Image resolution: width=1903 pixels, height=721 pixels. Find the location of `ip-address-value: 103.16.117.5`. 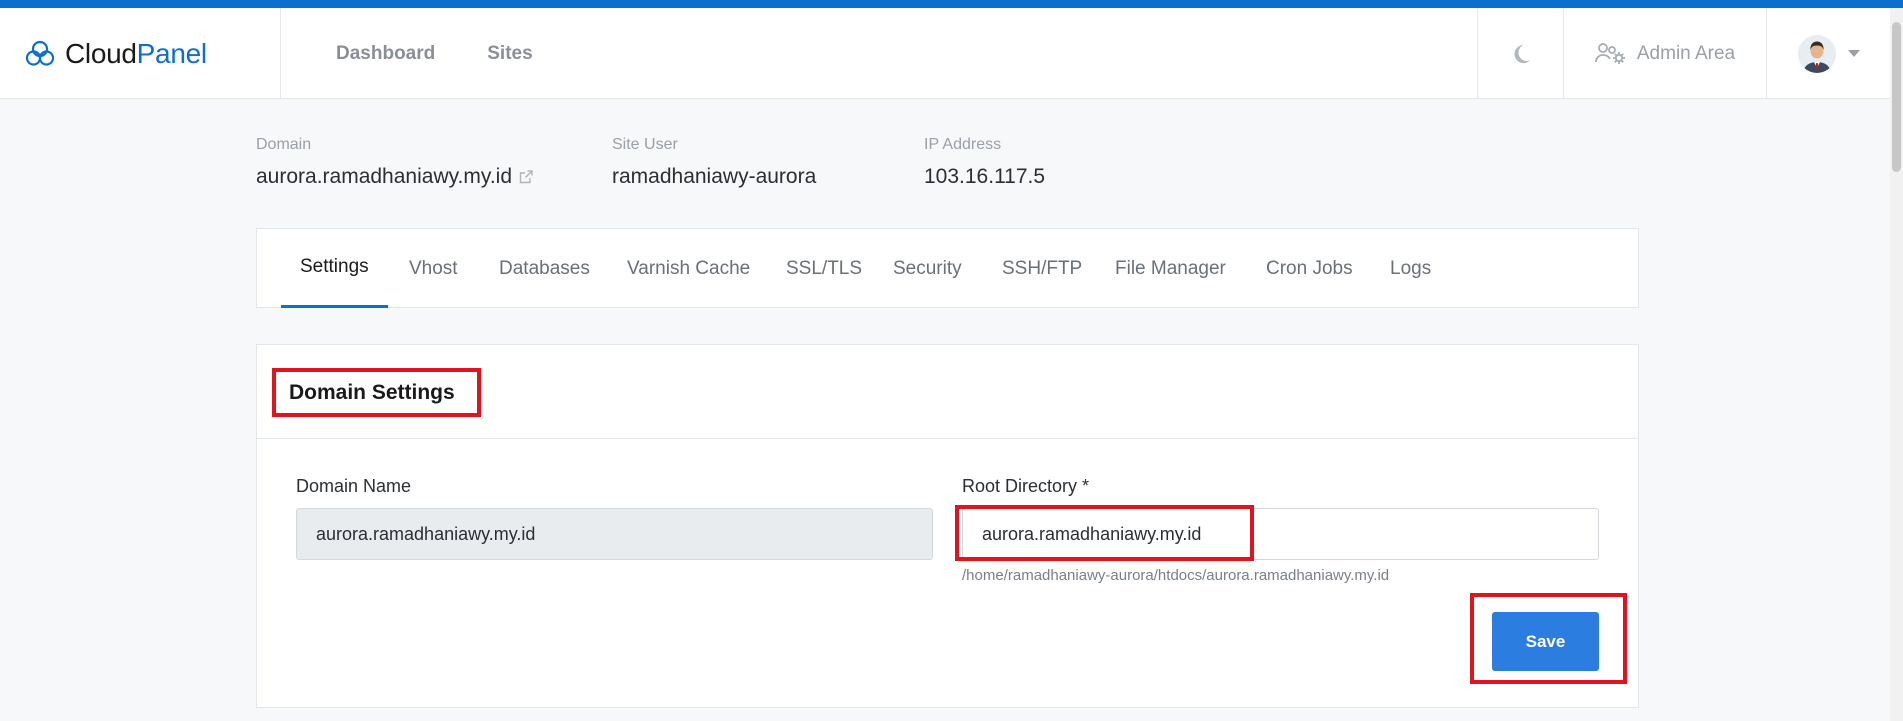

ip-address-value: 103.16.117.5 is located at coordinates (985, 176).